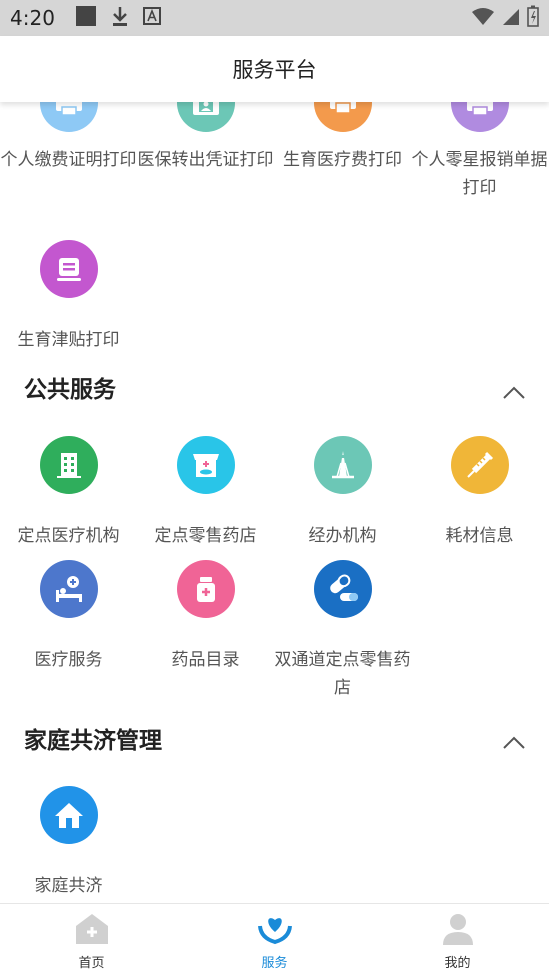 This screenshot has height=977, width=549. I want to click on handling-agencies: 经办机构, so click(342, 493).